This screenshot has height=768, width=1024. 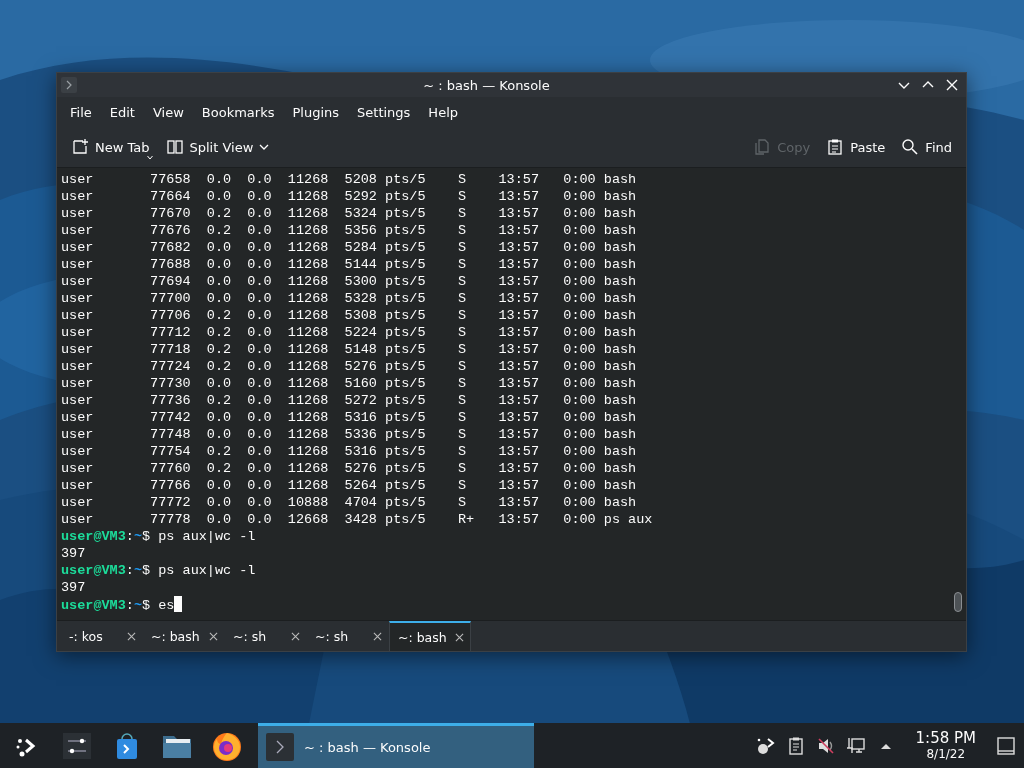 What do you see at coordinates (349, 247) in the screenshot?
I see `terminal-line: user 77682 0.0 0.0 11268 5284 pts/5 S 13:57 0:00 bash` at bounding box center [349, 247].